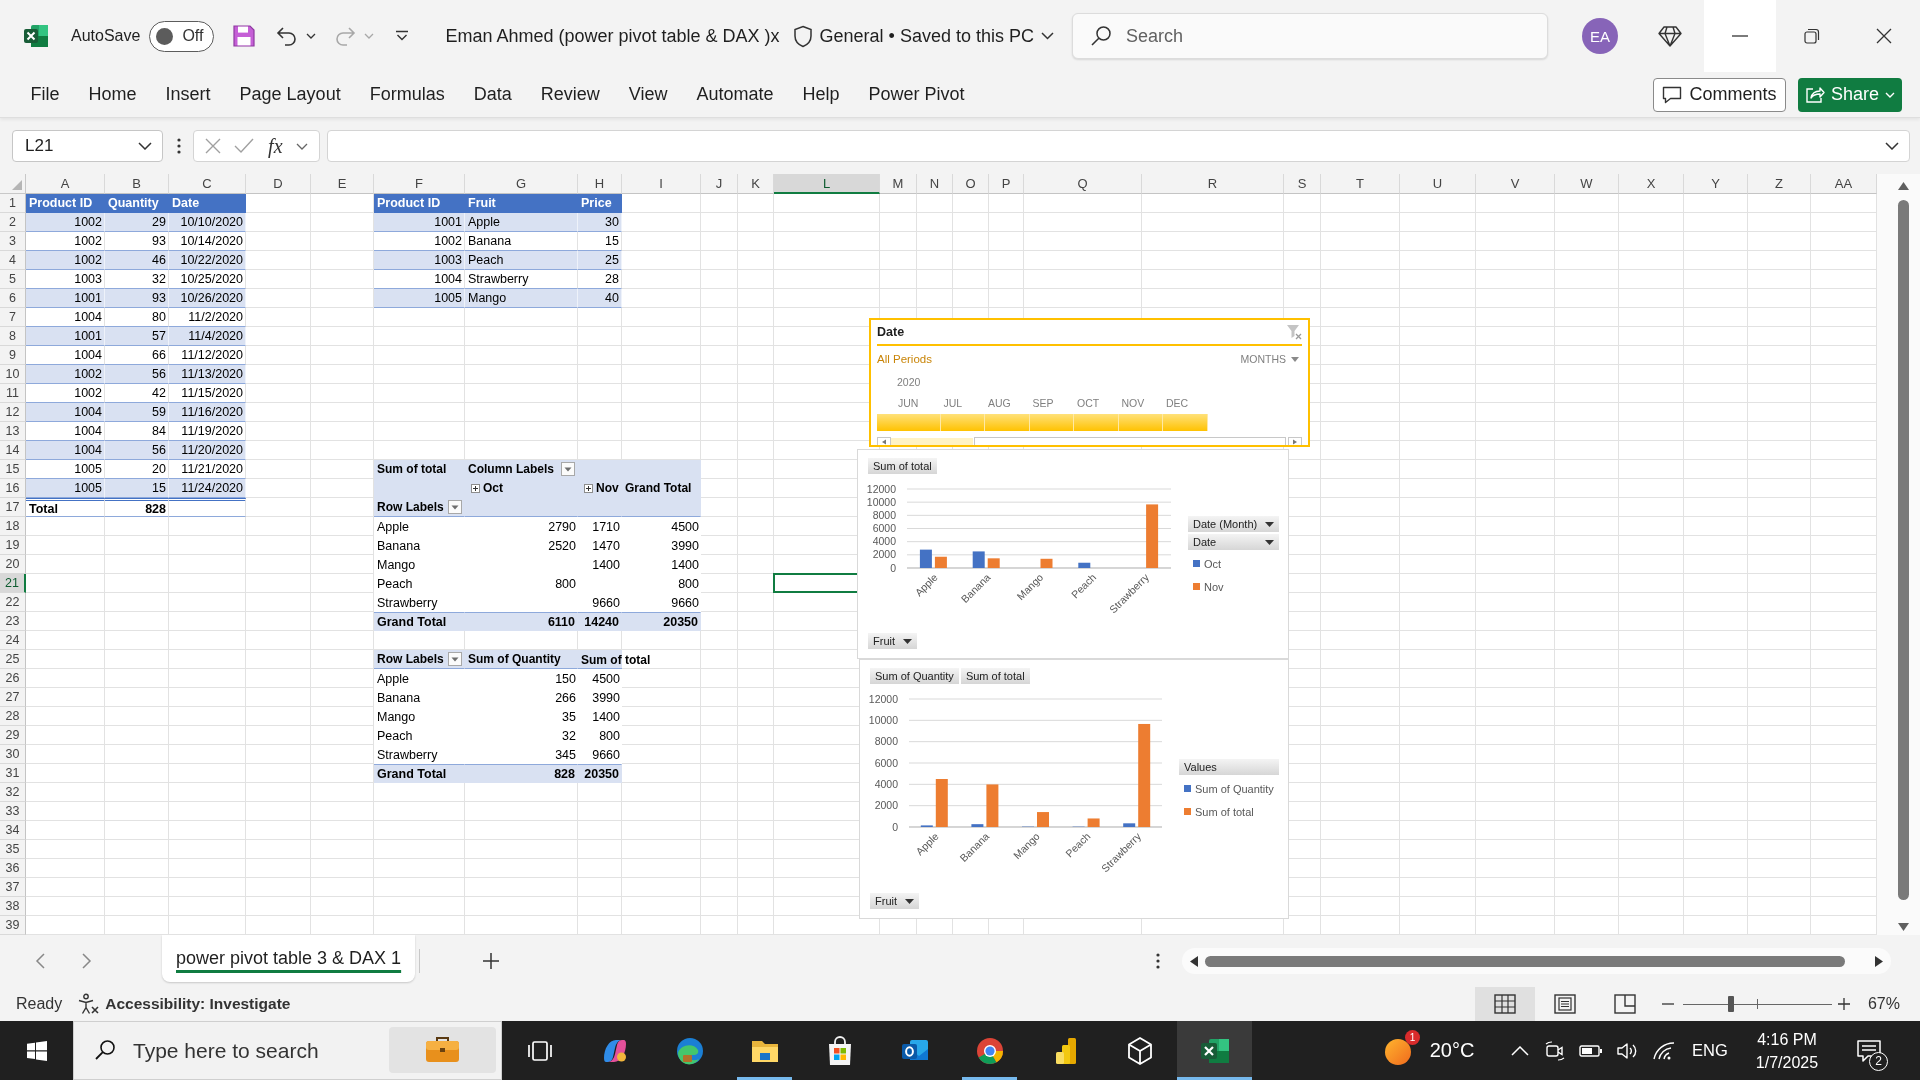 This screenshot has width=1920, height=1080. What do you see at coordinates (45, 94) in the screenshot?
I see `ribbon-tab: File` at bounding box center [45, 94].